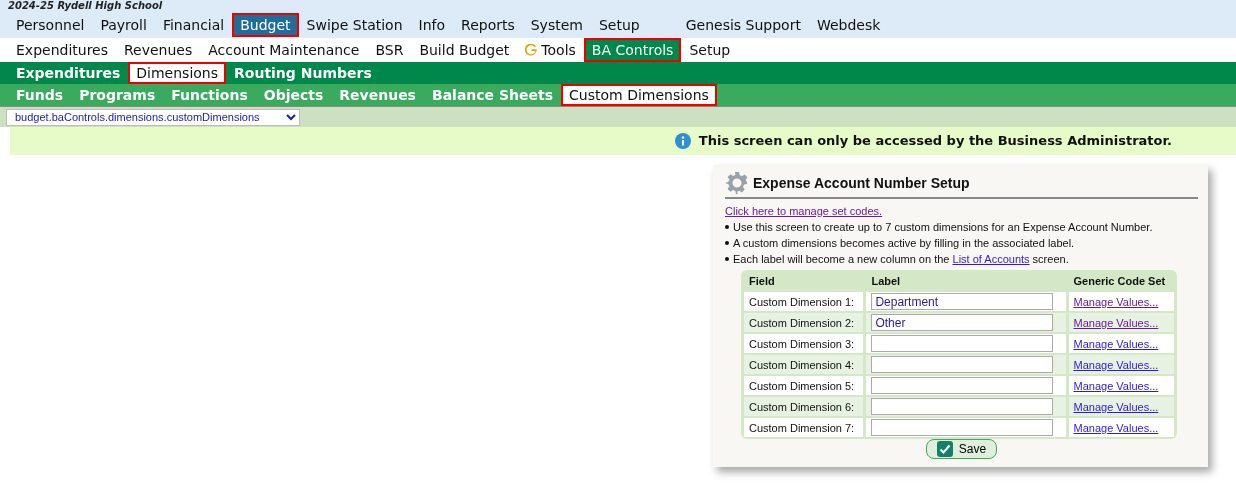  What do you see at coordinates (265, 25) in the screenshot?
I see `menu-tab: Budget` at bounding box center [265, 25].